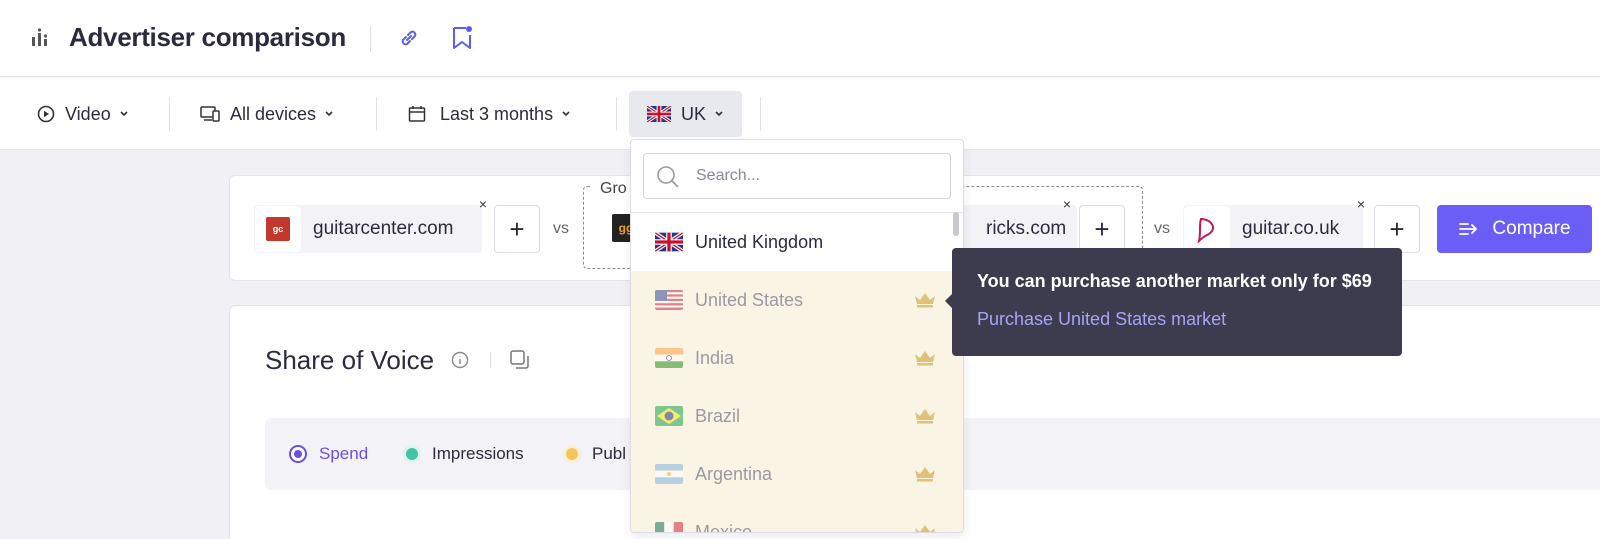 This screenshot has height=539, width=1600. What do you see at coordinates (210, 114) in the screenshot?
I see `devices-icon` at bounding box center [210, 114].